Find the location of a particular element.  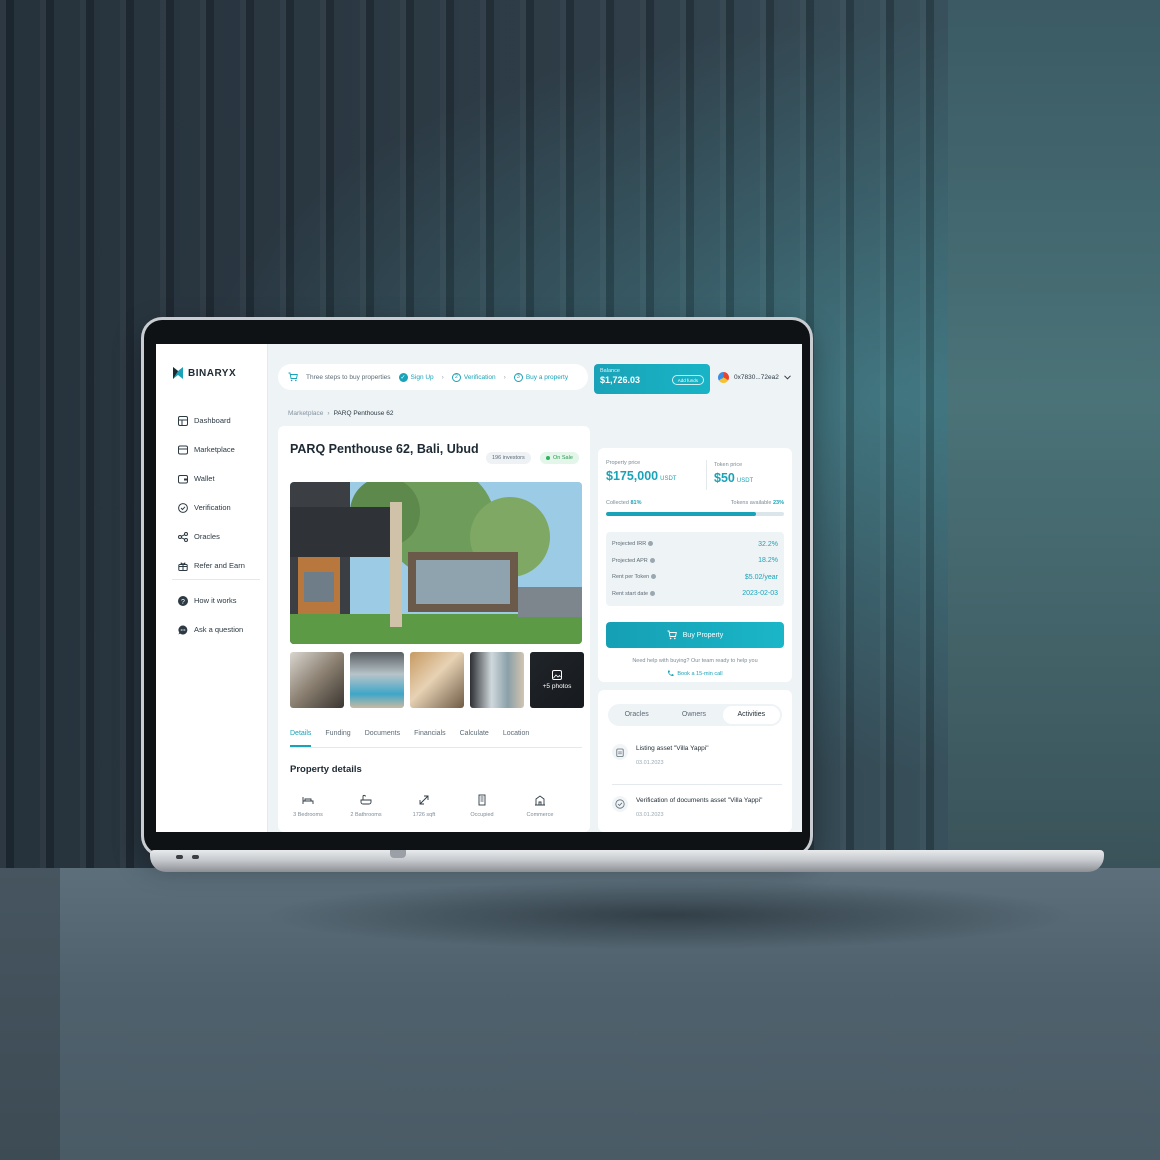

property-price: Property price $175,000 USDT is located at coordinates (641, 471).